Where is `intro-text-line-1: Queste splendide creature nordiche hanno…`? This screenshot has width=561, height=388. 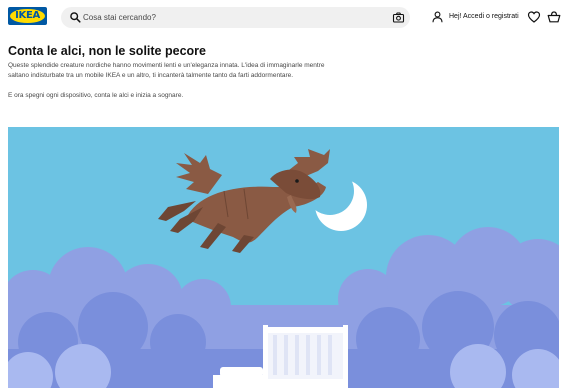
intro-text-line-1: Queste splendide creature nordiche hanno… is located at coordinates (166, 65).